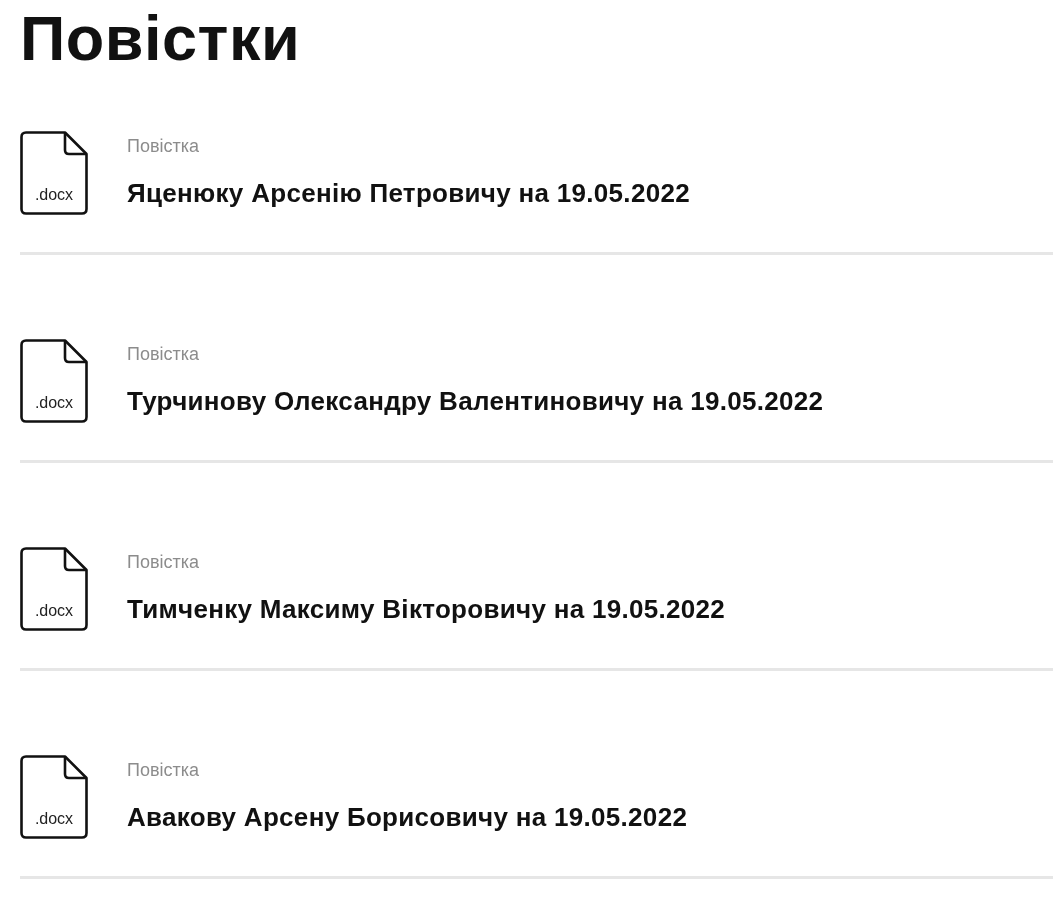  I want to click on document-link: Тимченку Максиму Вікторовичу на 19.05.2022, so click(426, 609).